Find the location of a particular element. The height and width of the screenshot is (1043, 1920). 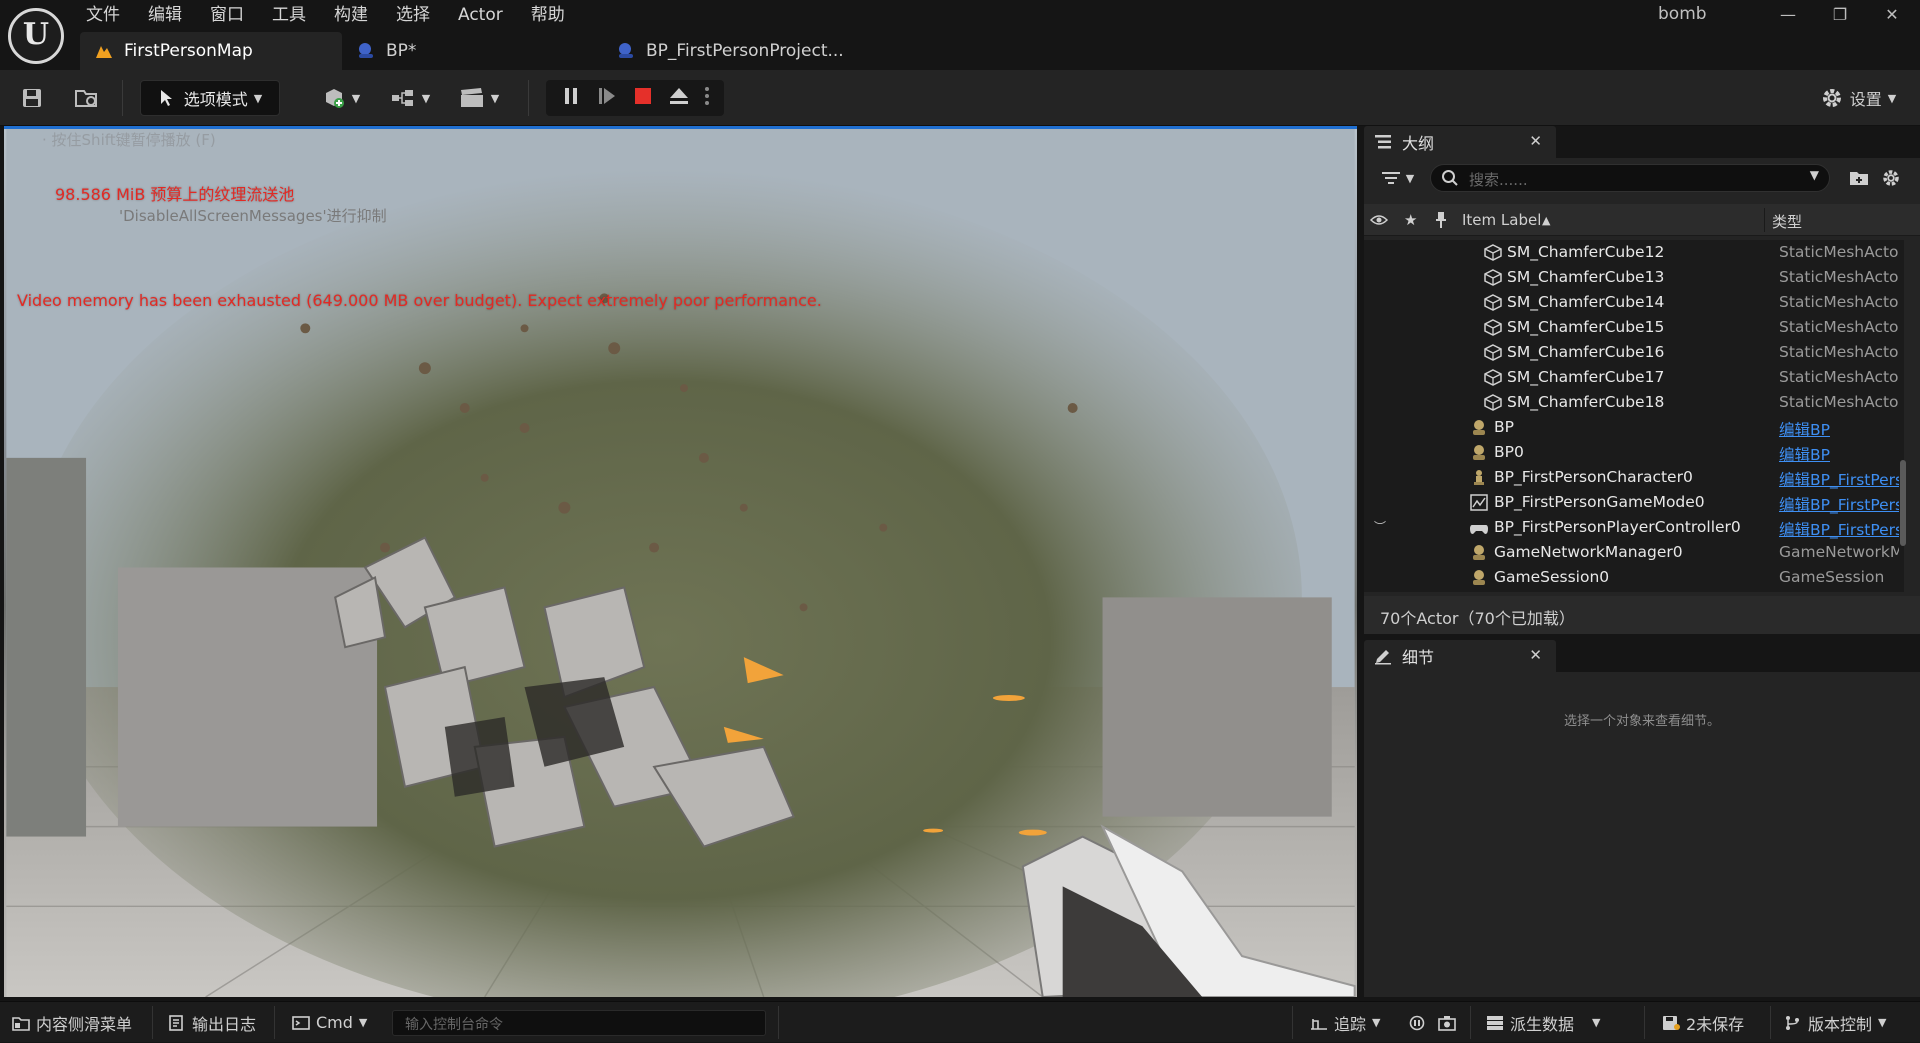

outliner-row: GameSession0 GameSession is located at coordinates (1634, 577).